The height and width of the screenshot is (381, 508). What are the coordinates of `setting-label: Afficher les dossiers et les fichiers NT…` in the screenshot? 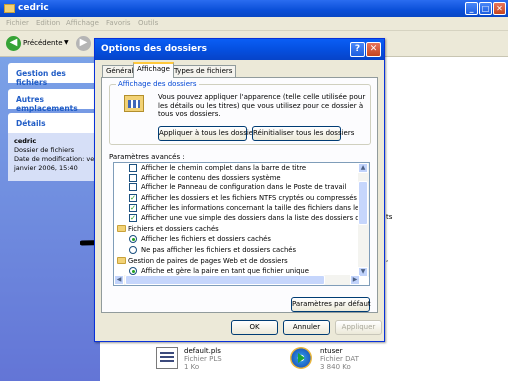 It's located at (255, 198).